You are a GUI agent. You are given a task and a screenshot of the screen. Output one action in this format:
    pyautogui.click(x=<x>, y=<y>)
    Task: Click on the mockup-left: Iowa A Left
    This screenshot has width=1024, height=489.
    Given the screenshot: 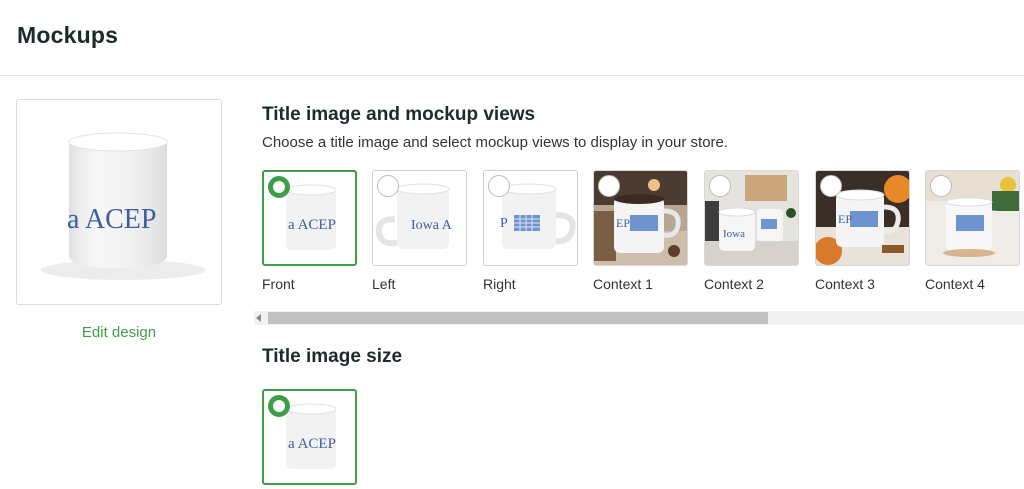 What is the action you would take?
    pyautogui.click(x=420, y=231)
    